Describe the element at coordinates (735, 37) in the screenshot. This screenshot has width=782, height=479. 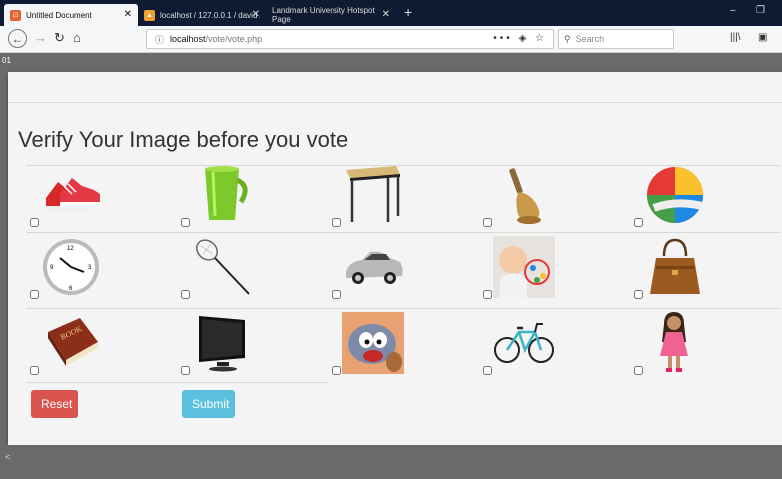
I see `library-icon: |||\` at that location.